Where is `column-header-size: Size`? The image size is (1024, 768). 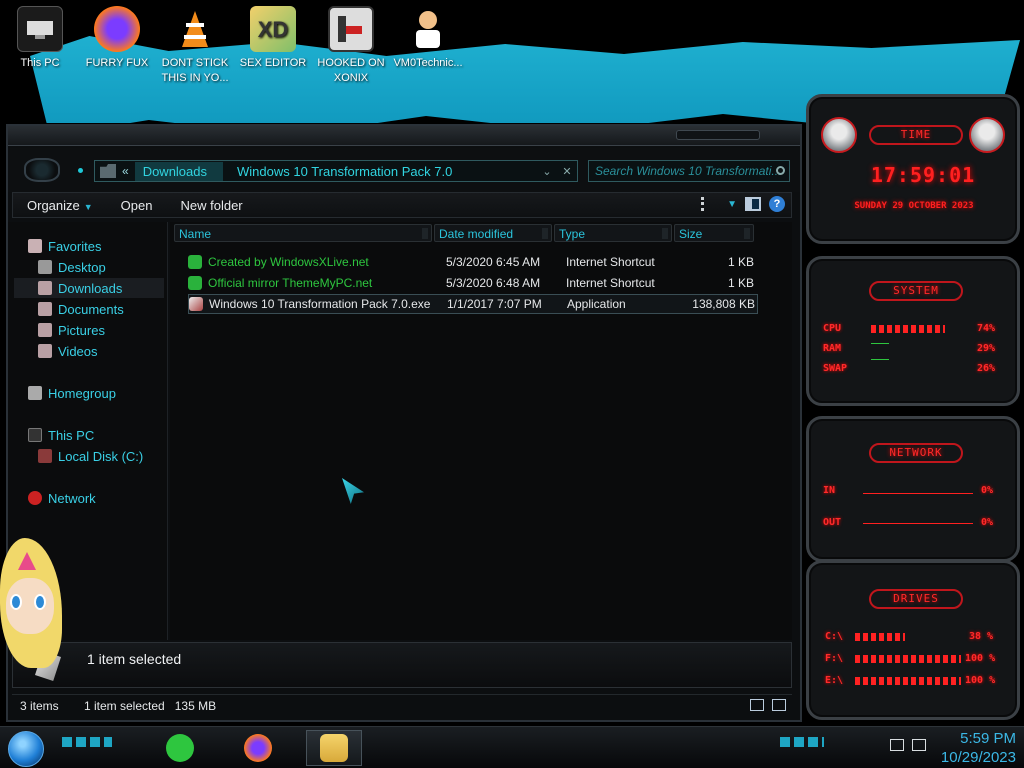 column-header-size: Size is located at coordinates (714, 233).